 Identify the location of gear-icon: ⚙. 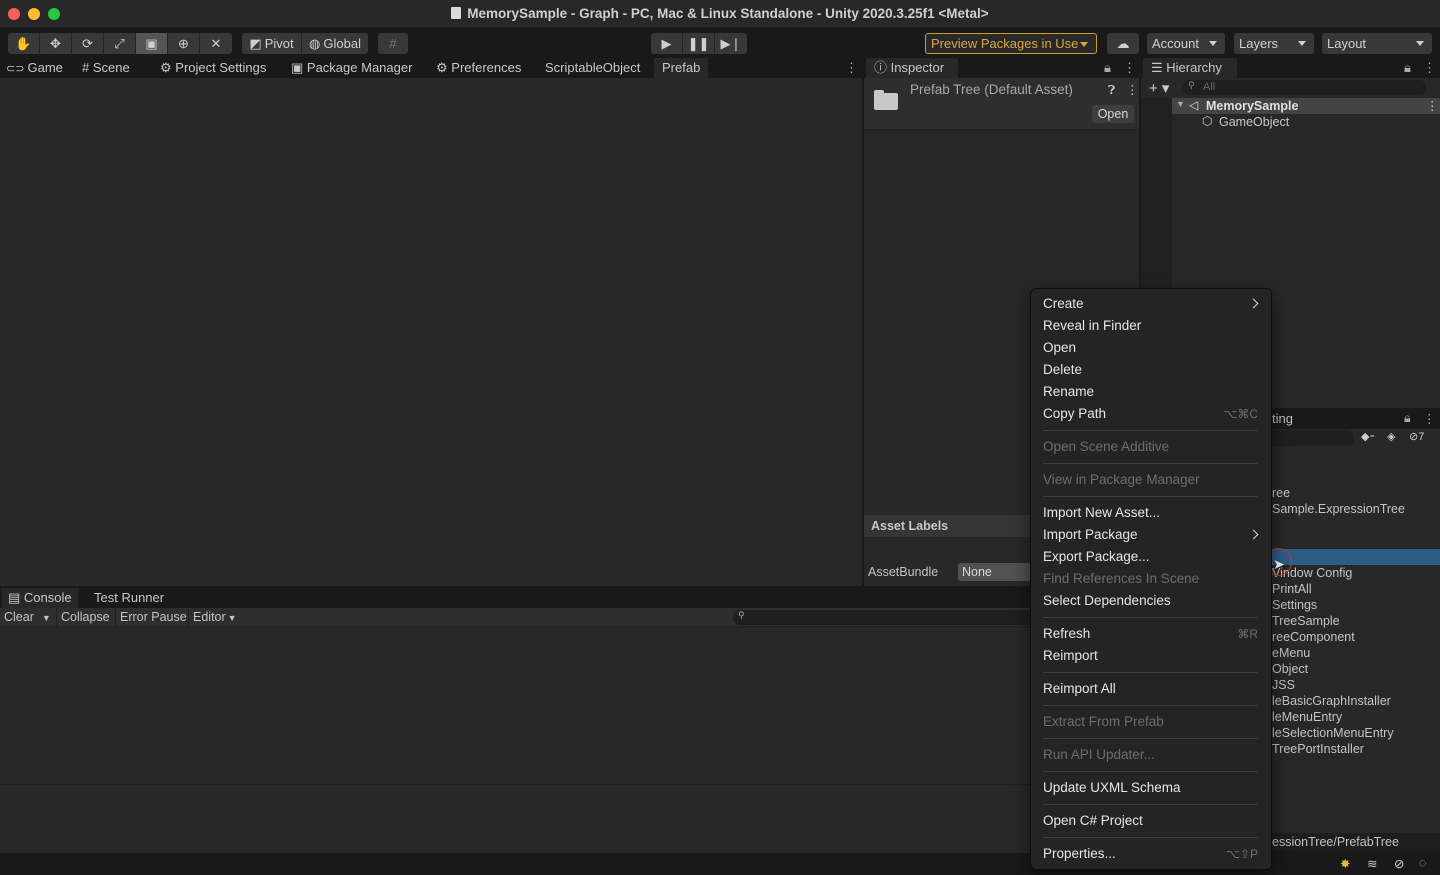
(444, 67).